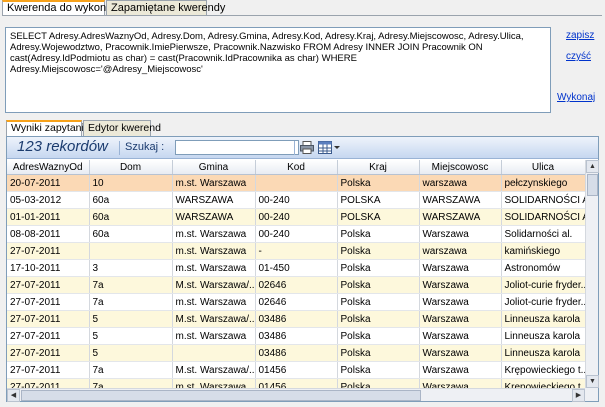  I want to click on column-header: Gmina, so click(214, 167).